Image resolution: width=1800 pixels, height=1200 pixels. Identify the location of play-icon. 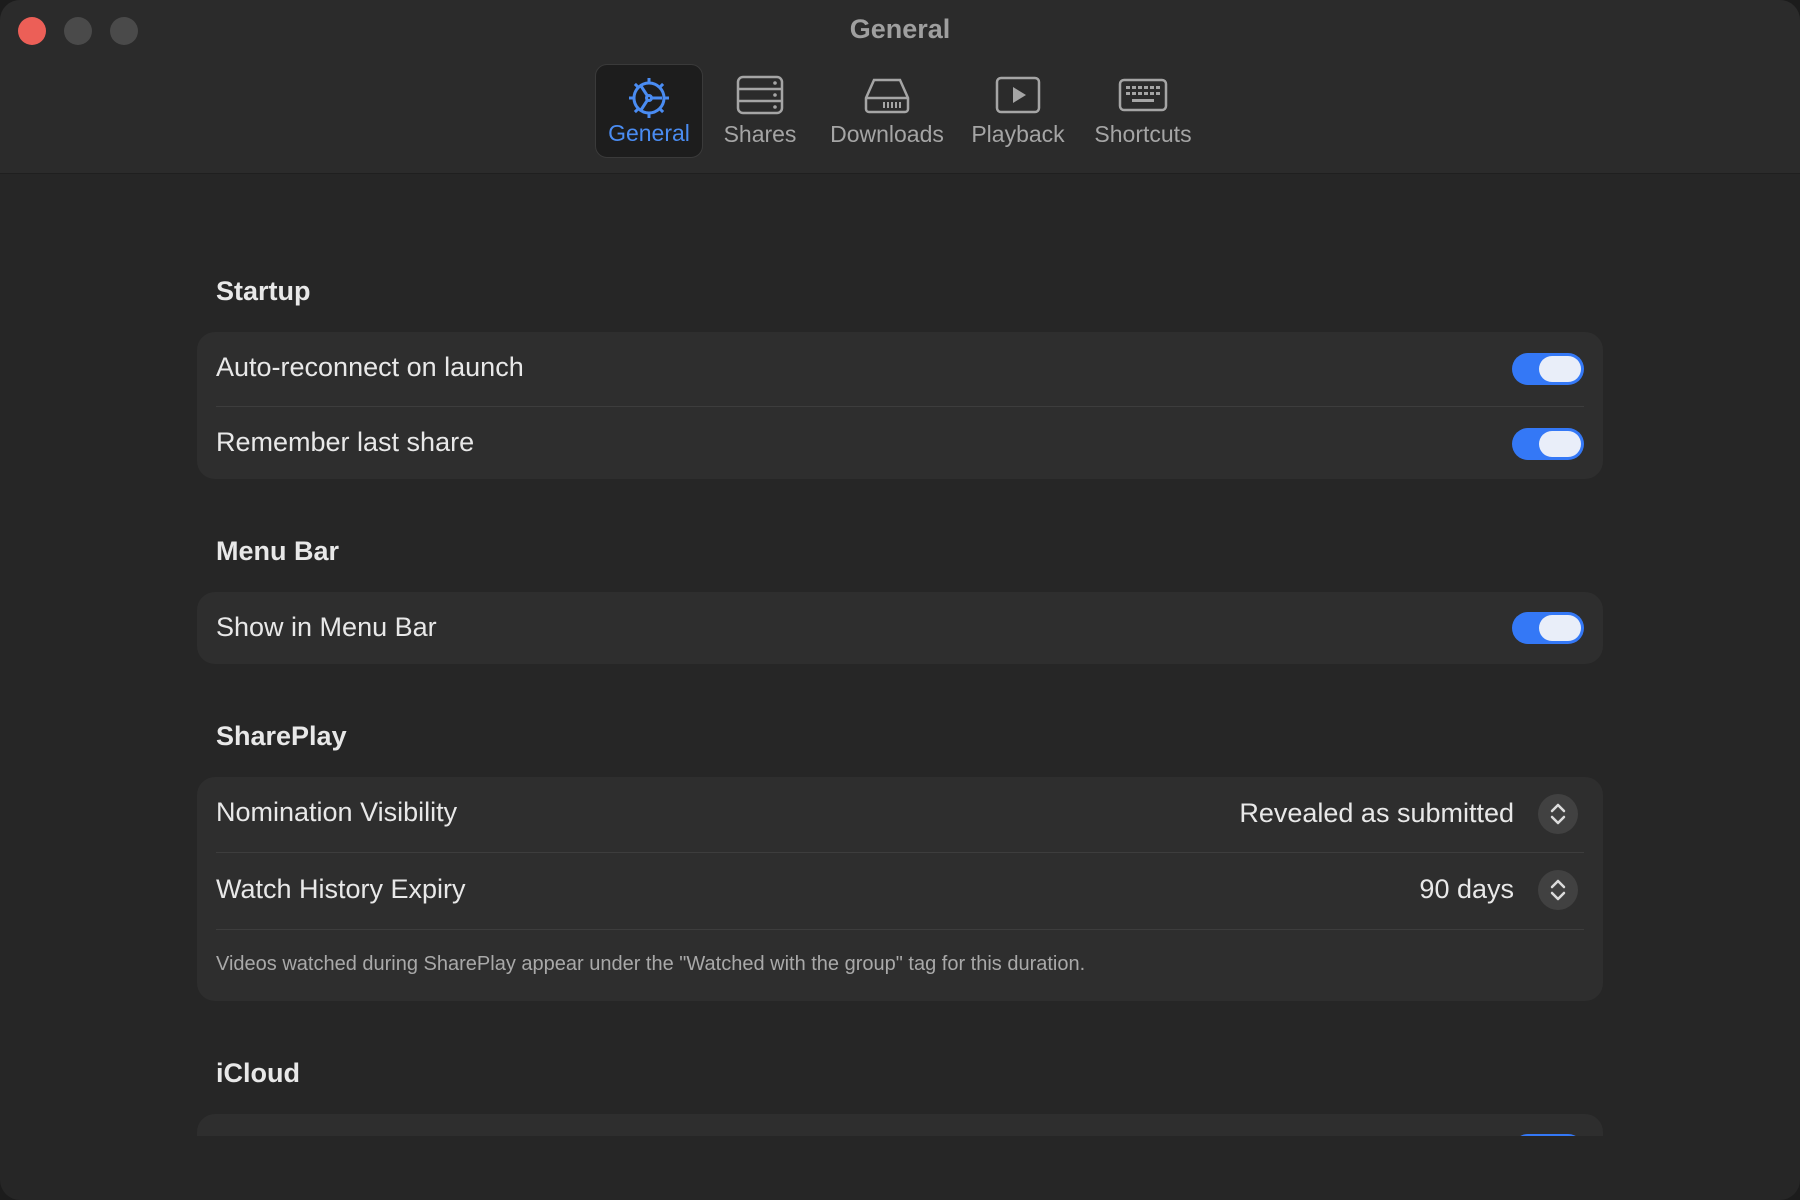
(1018, 95).